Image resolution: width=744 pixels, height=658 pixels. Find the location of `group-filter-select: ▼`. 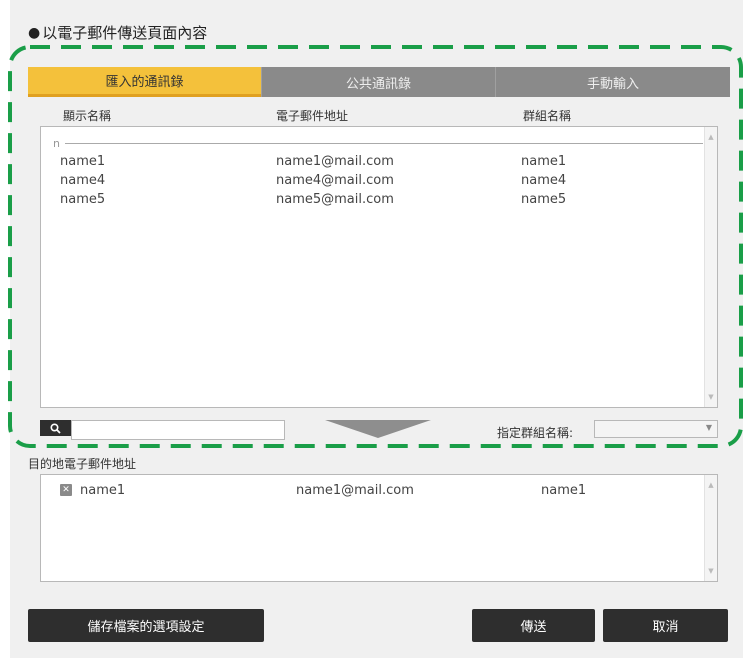

group-filter-select: ▼ is located at coordinates (656, 429).